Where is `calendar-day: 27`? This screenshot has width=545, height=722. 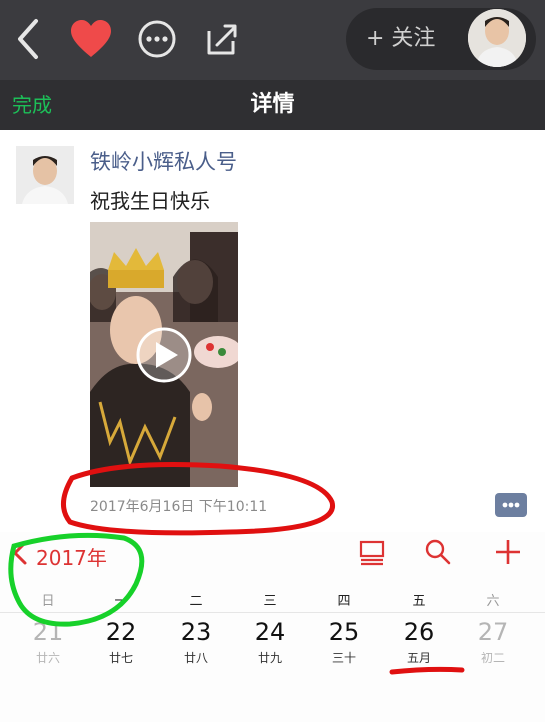
calendar-day: 27 is located at coordinates (493, 632).